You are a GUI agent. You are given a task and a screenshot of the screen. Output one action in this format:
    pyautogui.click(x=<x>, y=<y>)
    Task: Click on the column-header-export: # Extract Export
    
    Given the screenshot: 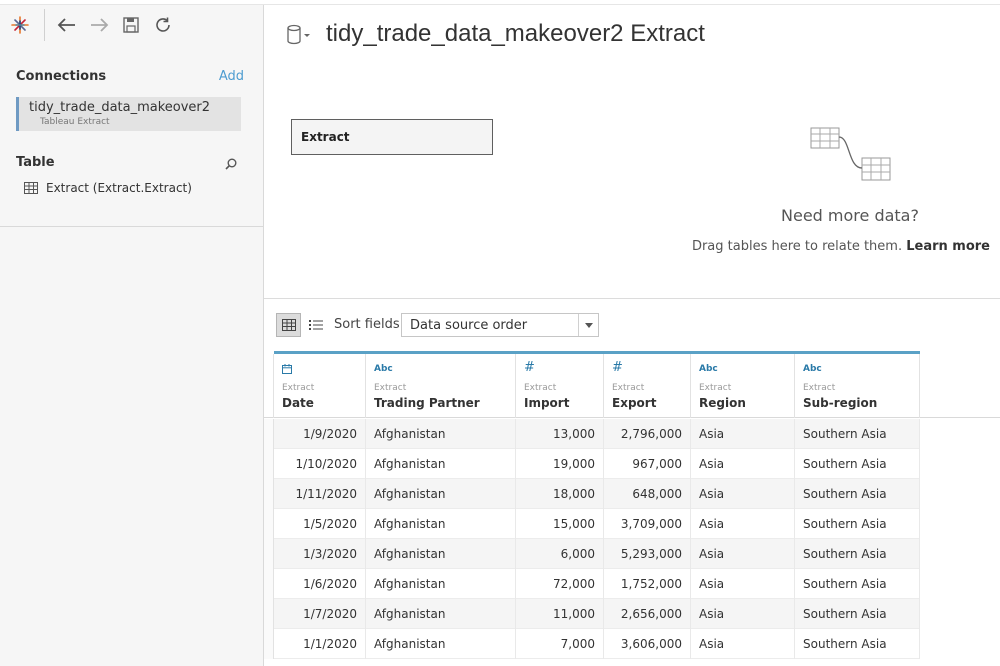 What is the action you would take?
    pyautogui.click(x=647, y=386)
    